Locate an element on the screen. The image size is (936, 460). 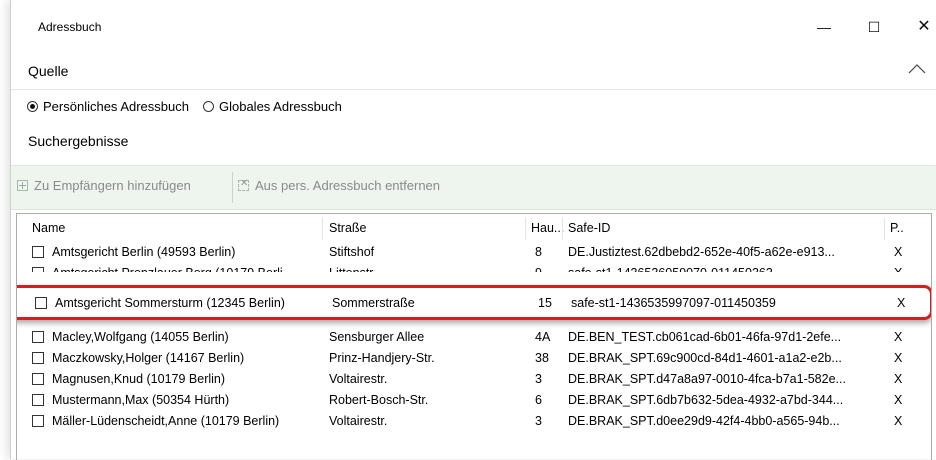
add-to-recipients-button: Zu Empfängern hinzufügen is located at coordinates (104, 185).